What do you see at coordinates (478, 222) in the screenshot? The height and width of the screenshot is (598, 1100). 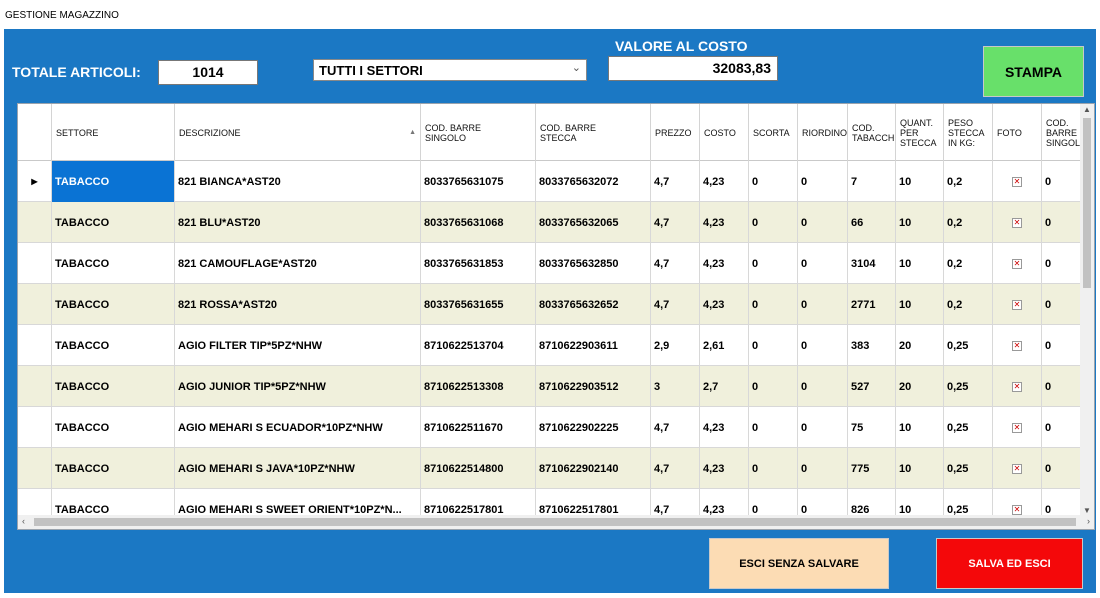 I see `cell-cod-barre-singolo: 8033765631068` at bounding box center [478, 222].